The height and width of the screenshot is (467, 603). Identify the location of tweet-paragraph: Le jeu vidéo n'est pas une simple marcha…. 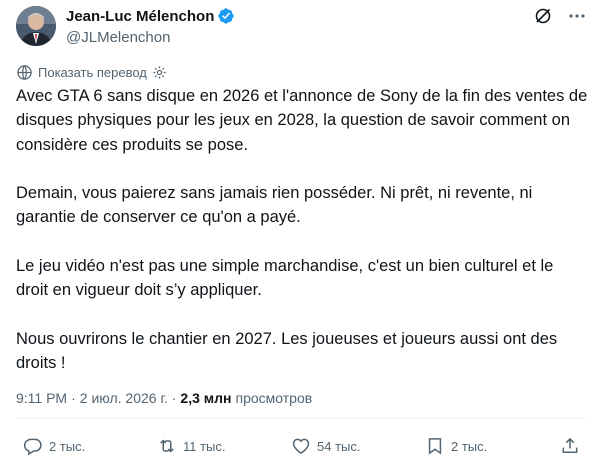
(285, 278).